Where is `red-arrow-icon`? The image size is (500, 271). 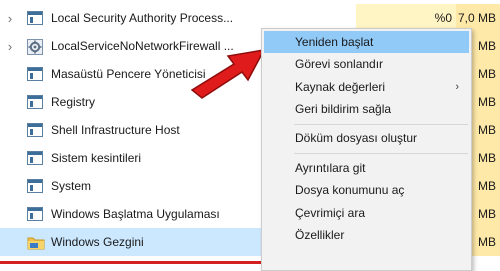 red-arrow-icon is located at coordinates (228, 74).